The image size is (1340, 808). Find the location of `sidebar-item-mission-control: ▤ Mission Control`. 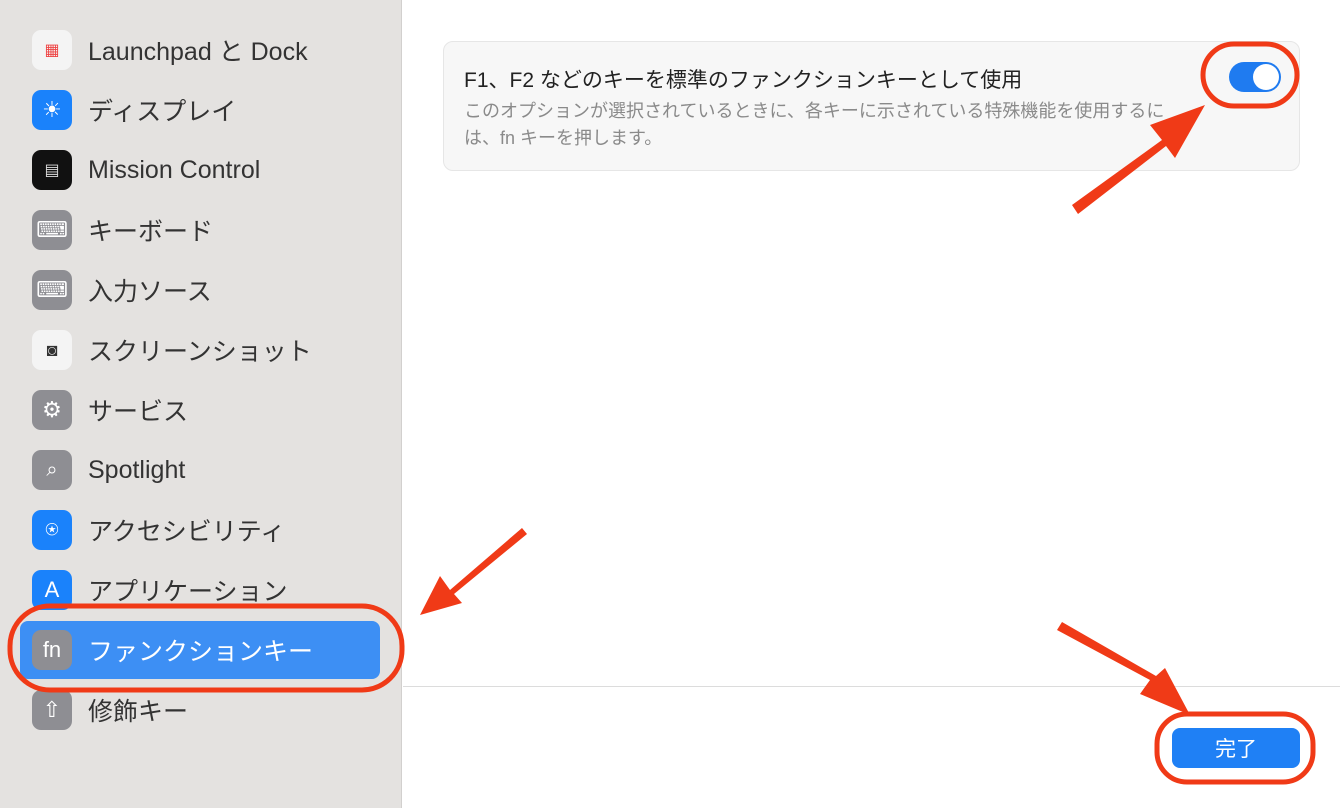

sidebar-item-mission-control: ▤ Mission Control is located at coordinates (200, 170).